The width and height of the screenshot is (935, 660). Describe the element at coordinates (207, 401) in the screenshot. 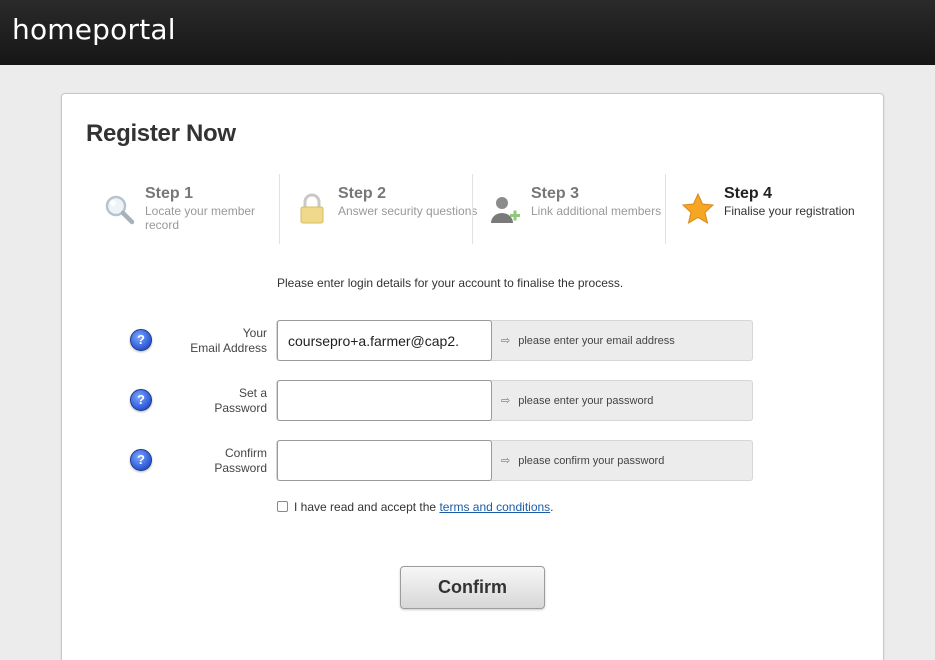

I see `password-label: Set a Password` at that location.